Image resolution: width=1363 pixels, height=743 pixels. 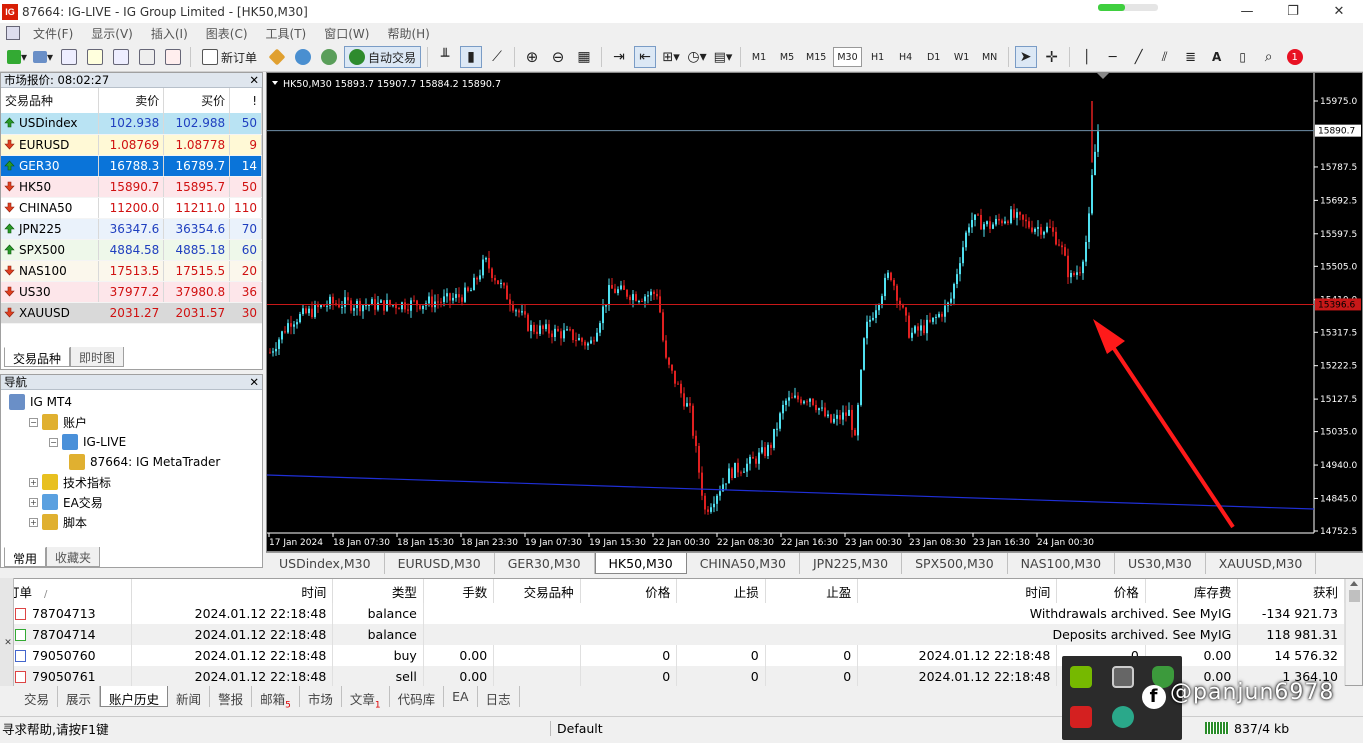 What do you see at coordinates (1160, 563) in the screenshot?
I see `chart-tab: US30,M30` at bounding box center [1160, 563].